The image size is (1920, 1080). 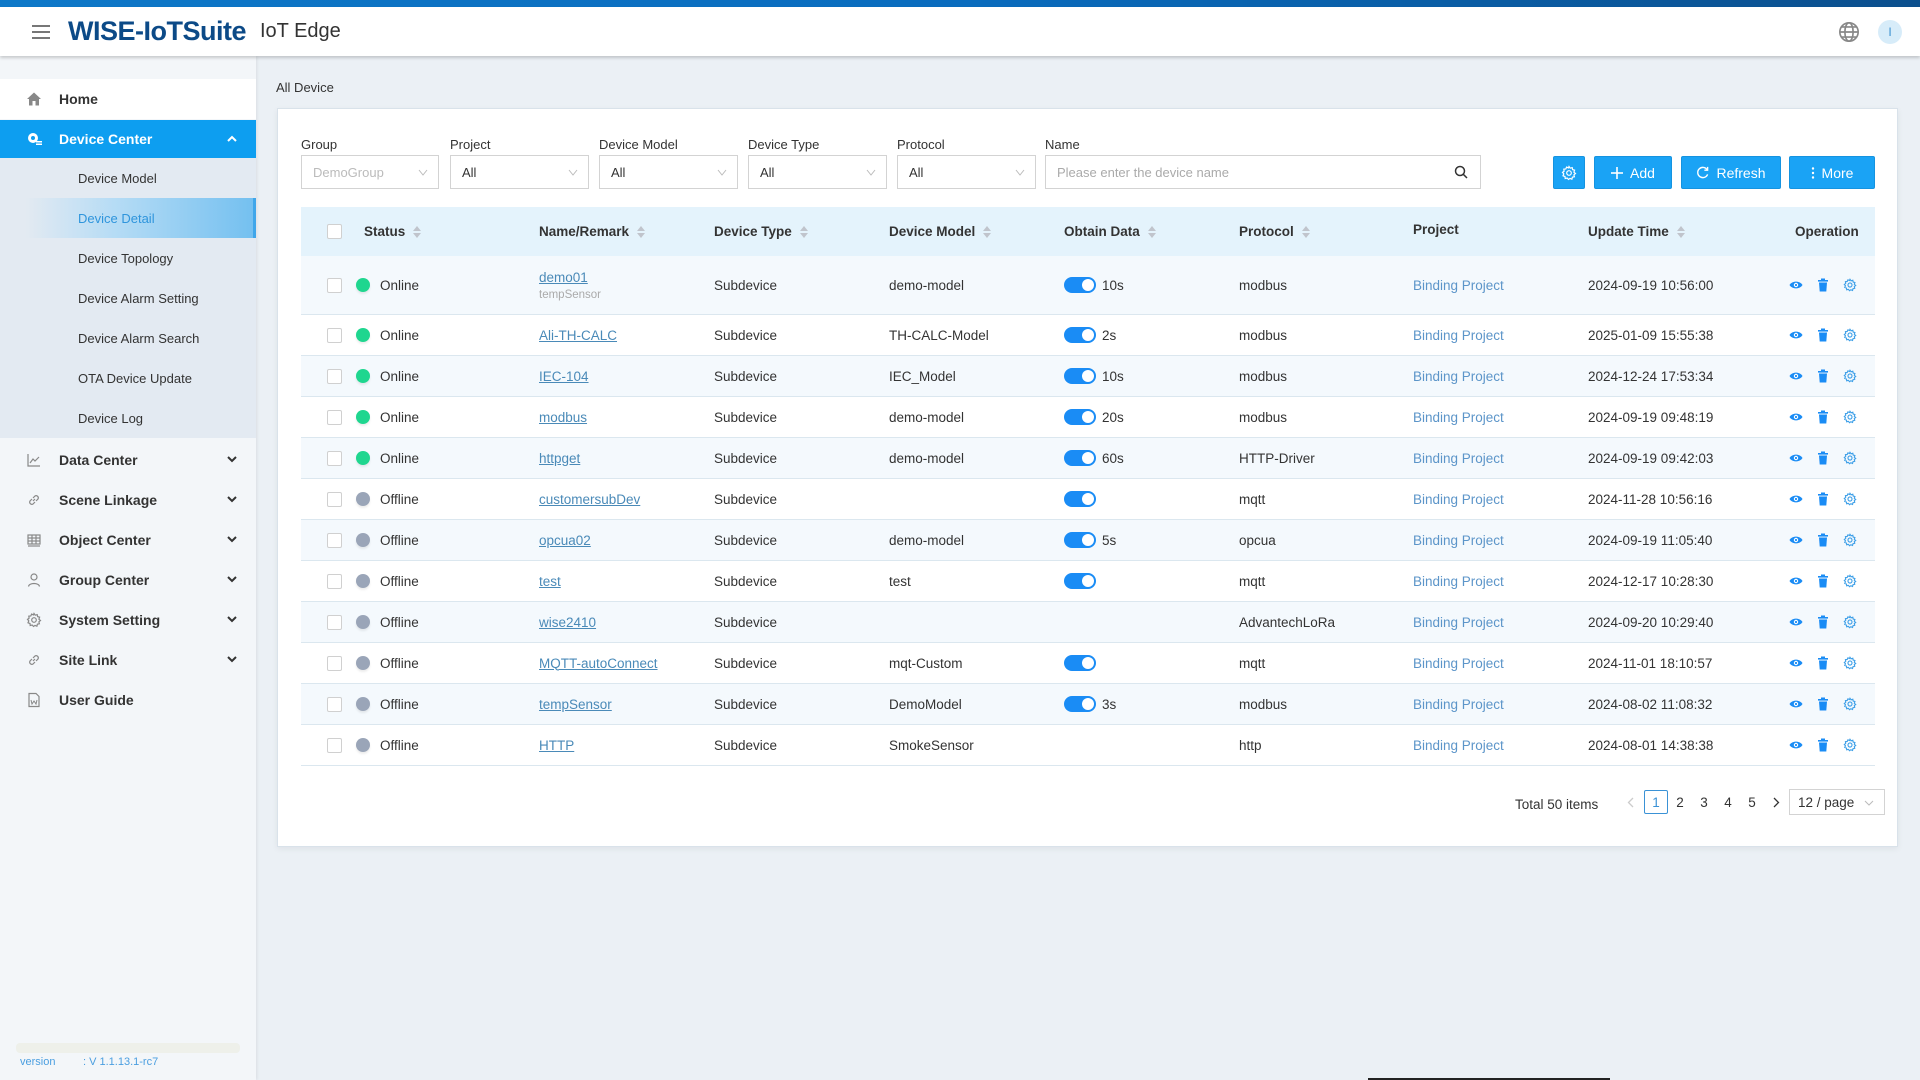 What do you see at coordinates (1731, 172) in the screenshot?
I see `refresh-button: Refresh` at bounding box center [1731, 172].